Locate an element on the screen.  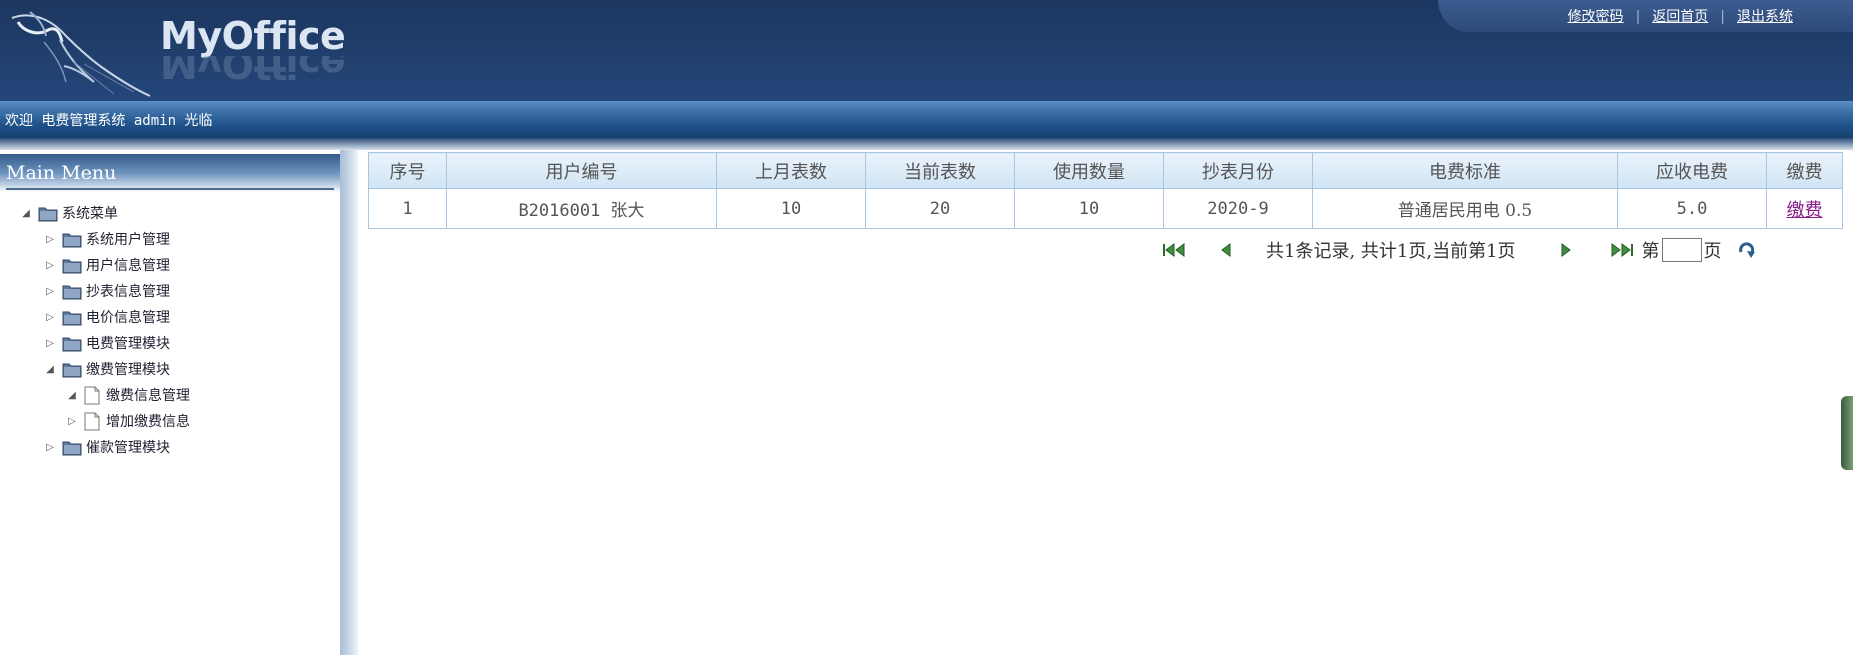
side-panel-handle is located at coordinates (1847, 433).